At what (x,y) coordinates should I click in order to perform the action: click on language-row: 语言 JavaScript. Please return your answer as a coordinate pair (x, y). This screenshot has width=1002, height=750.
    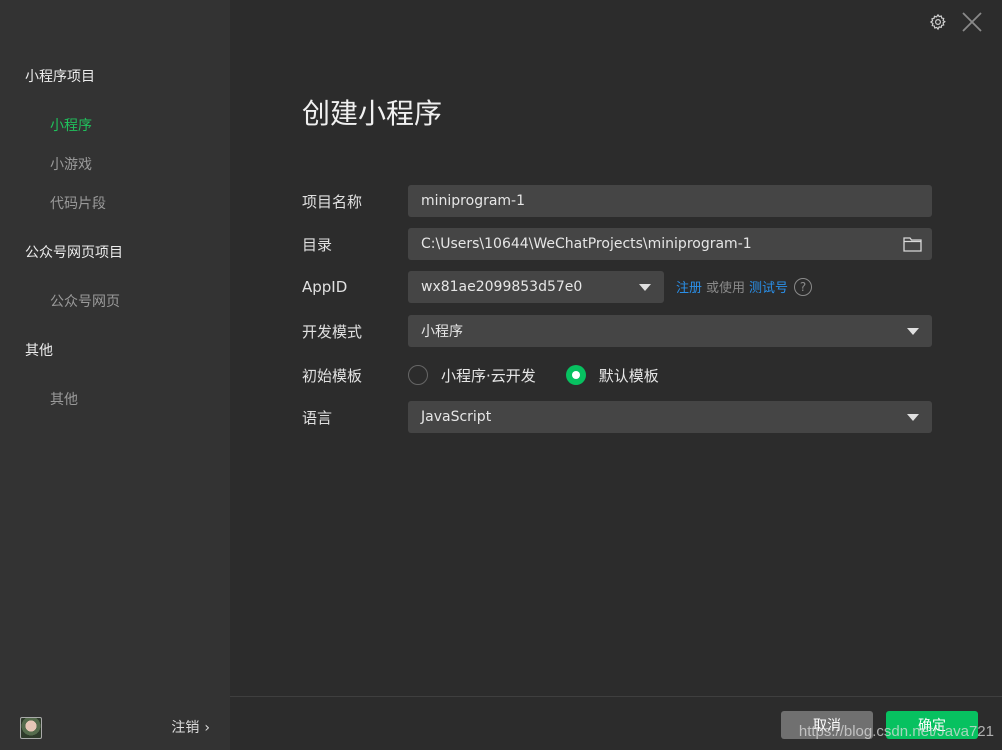
    Looking at the image, I should click on (617, 417).